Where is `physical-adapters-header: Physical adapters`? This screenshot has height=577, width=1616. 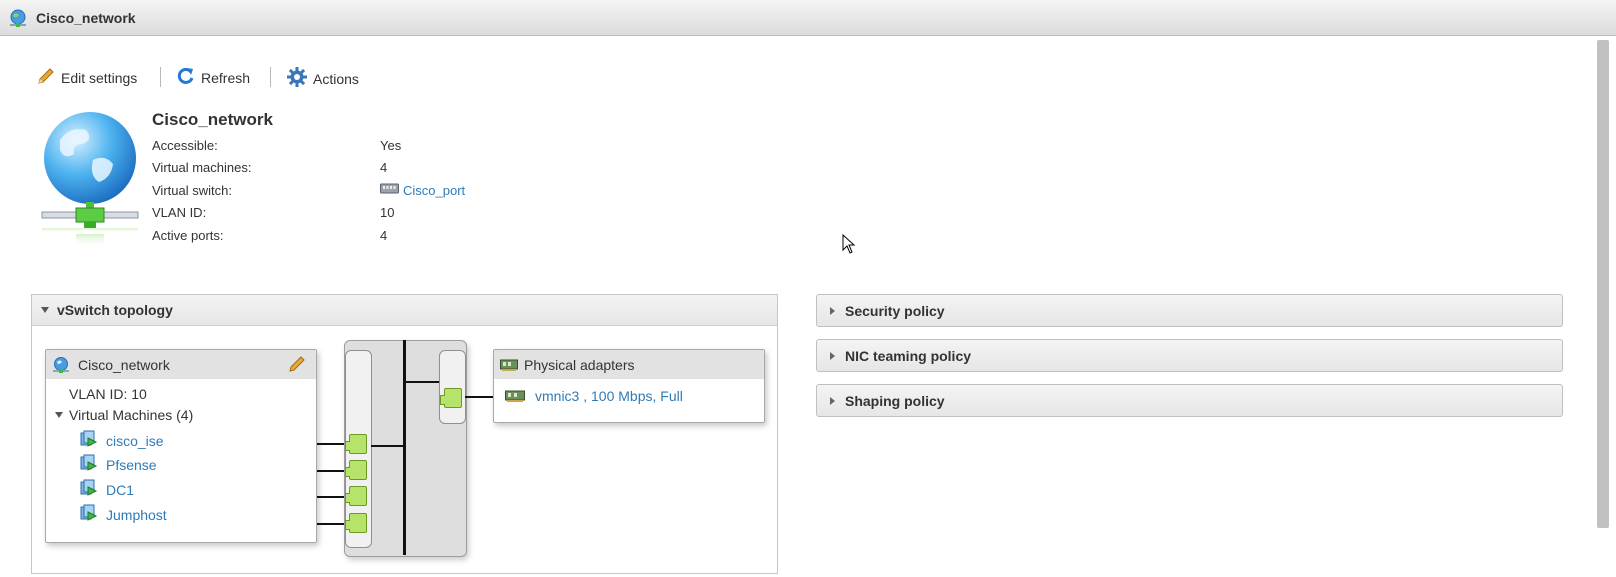 physical-adapters-header: Physical adapters is located at coordinates (629, 364).